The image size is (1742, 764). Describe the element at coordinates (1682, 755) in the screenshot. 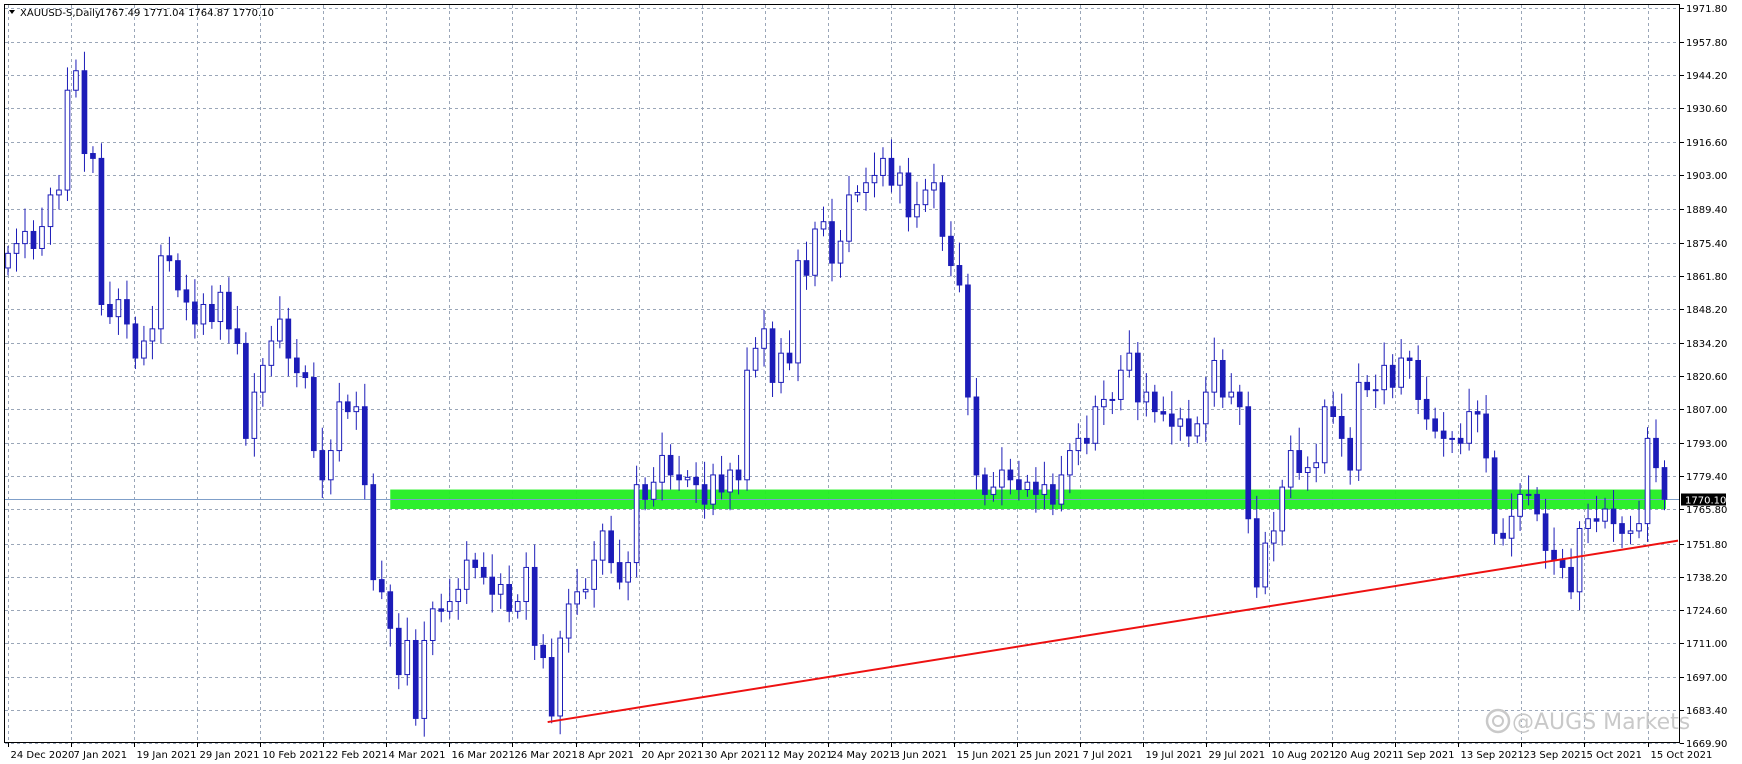

I see `x-tick-label: 15 Oct 2021` at that location.